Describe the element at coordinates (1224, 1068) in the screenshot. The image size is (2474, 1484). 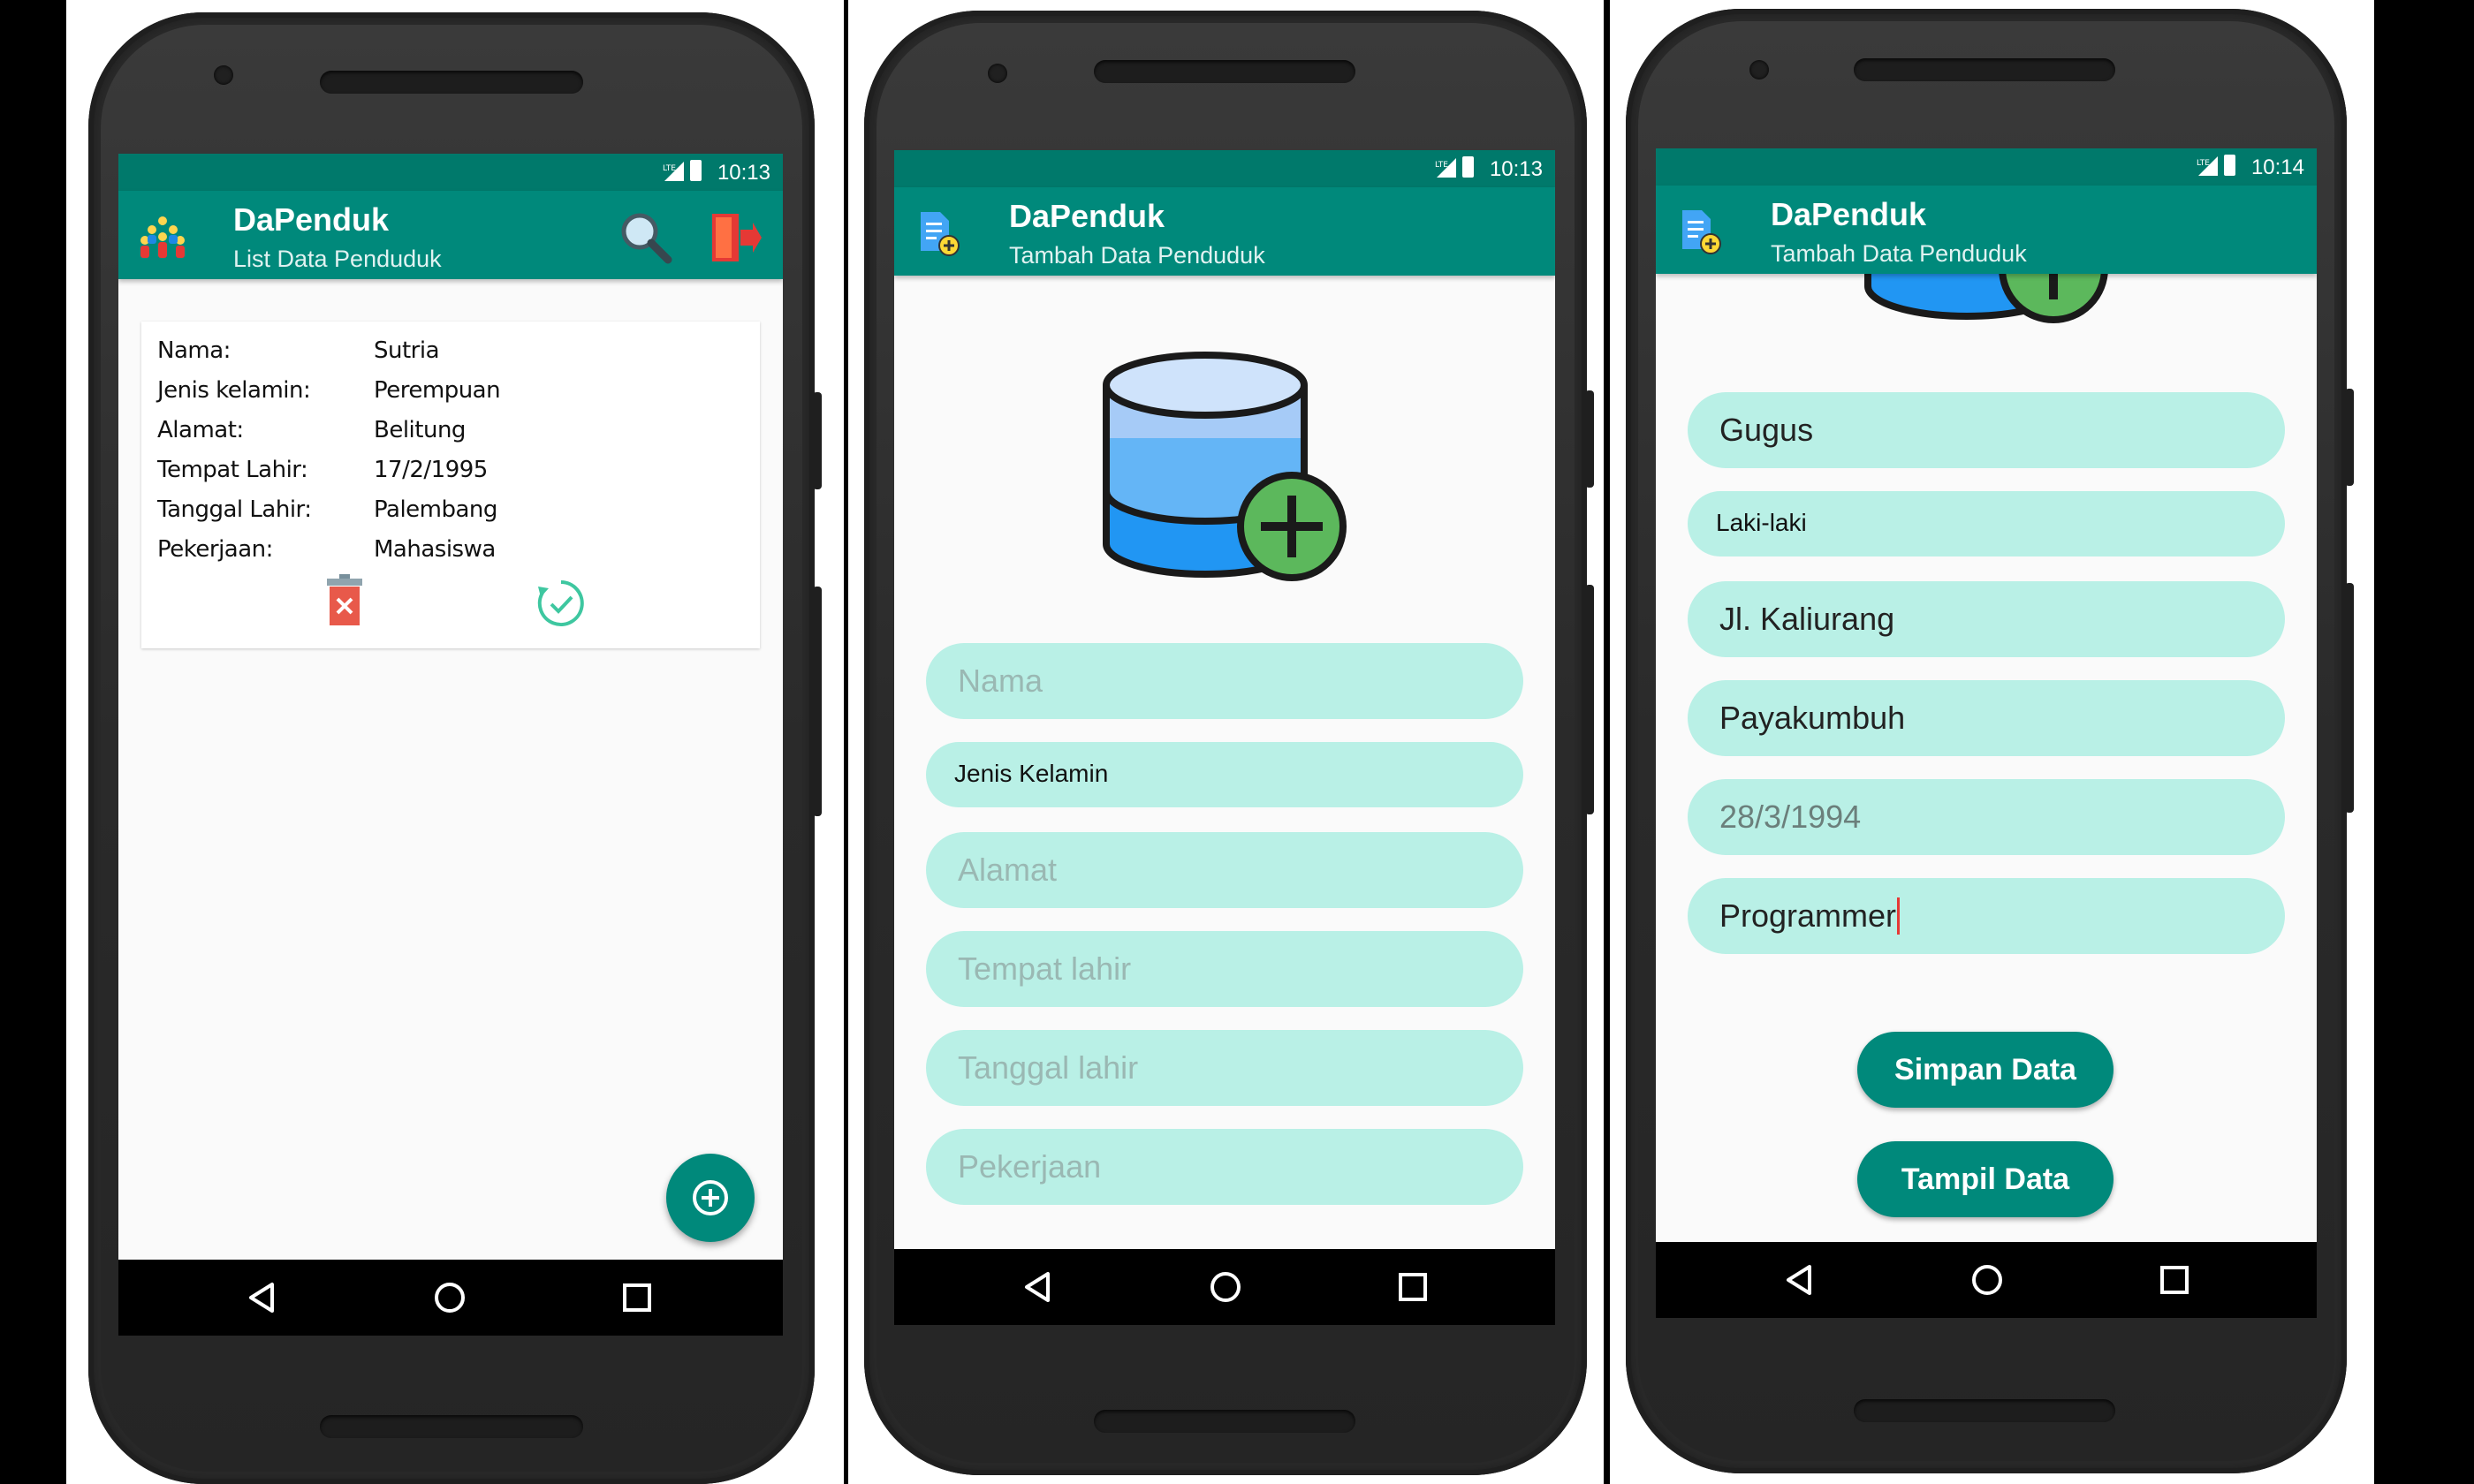
I see `tanggal-lahir-input: Tanggal lahir` at that location.